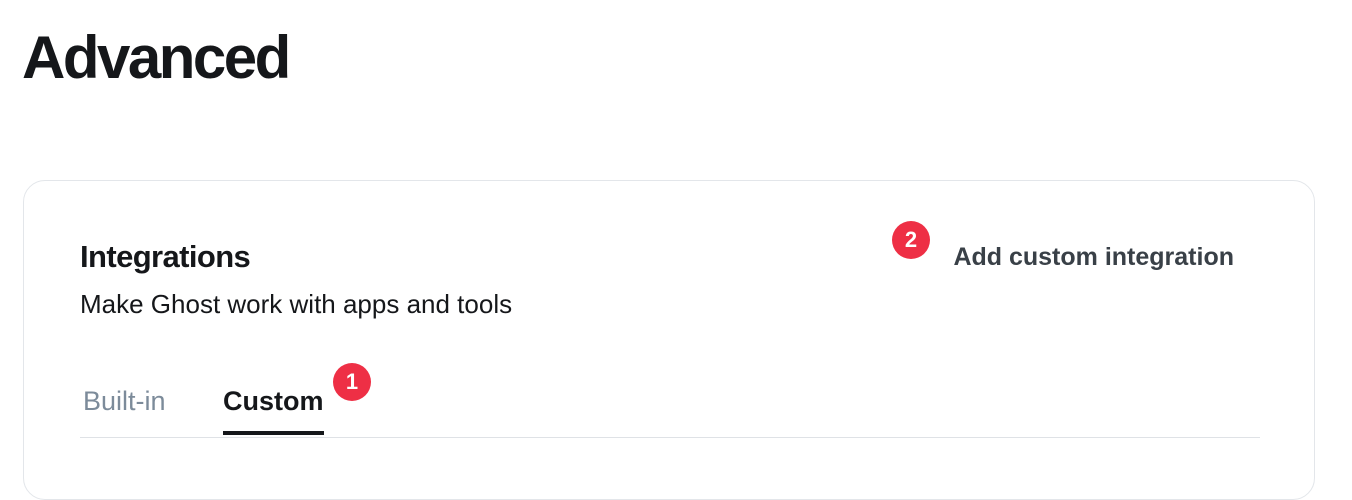  What do you see at coordinates (911, 240) in the screenshot?
I see `step-marker-2: 2` at bounding box center [911, 240].